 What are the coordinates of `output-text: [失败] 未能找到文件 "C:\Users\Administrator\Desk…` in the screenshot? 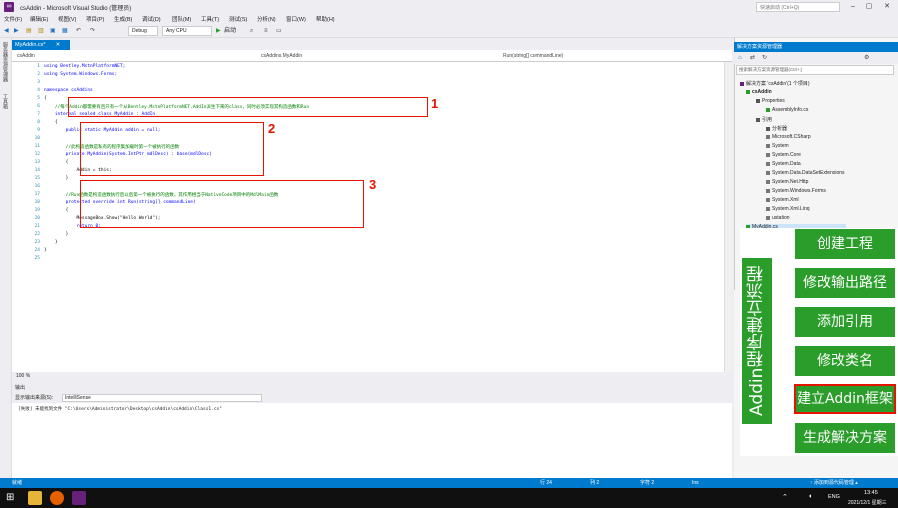 It's located at (120, 409).